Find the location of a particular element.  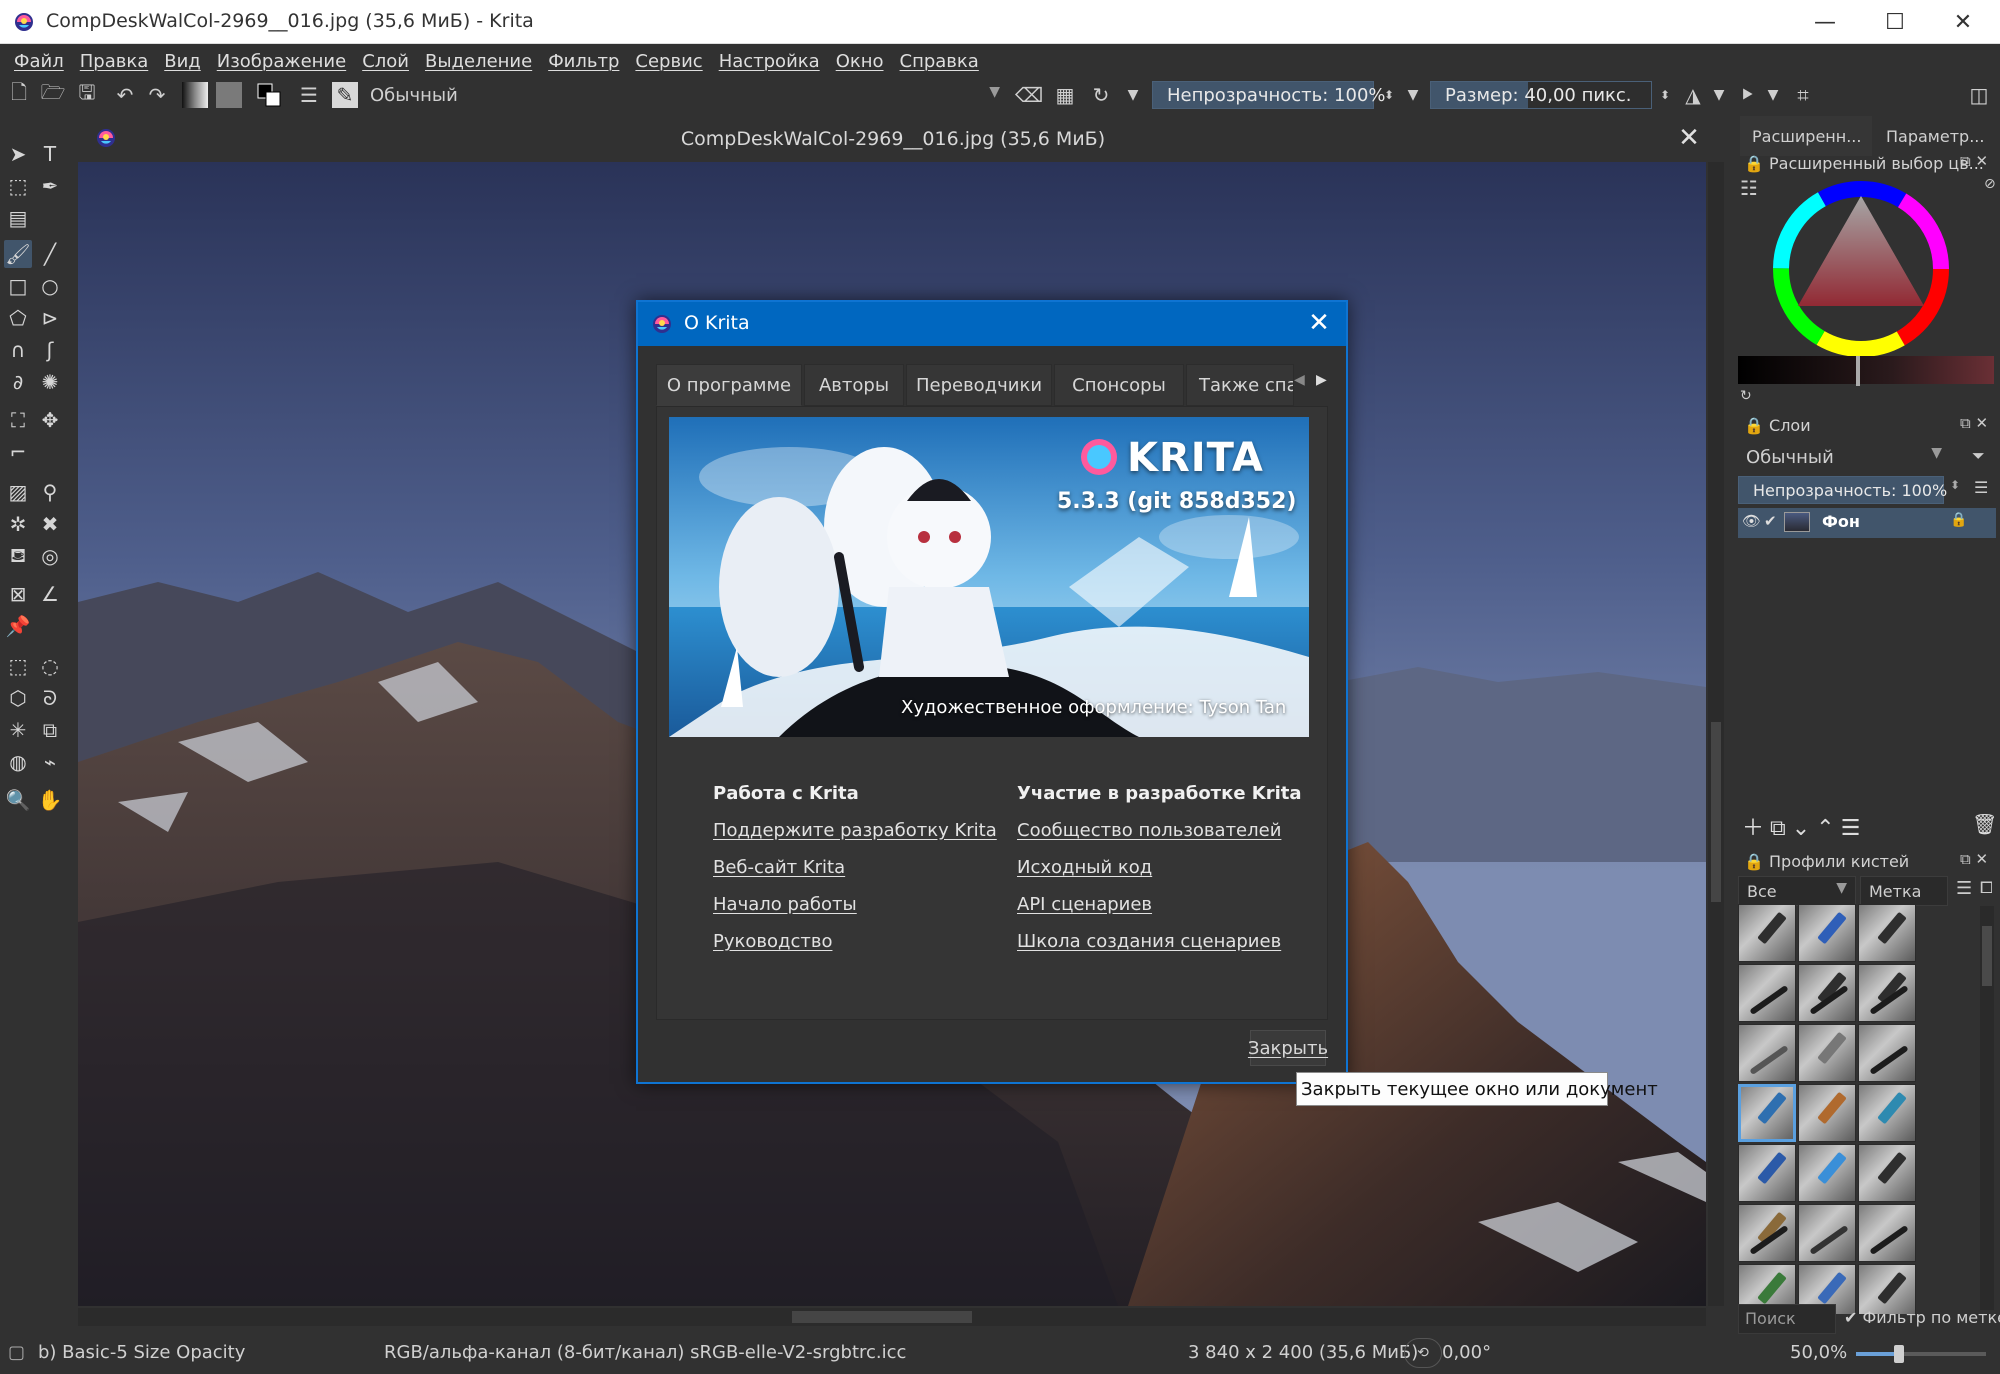

close-document-icon: ✕ is located at coordinates (1689, 138).